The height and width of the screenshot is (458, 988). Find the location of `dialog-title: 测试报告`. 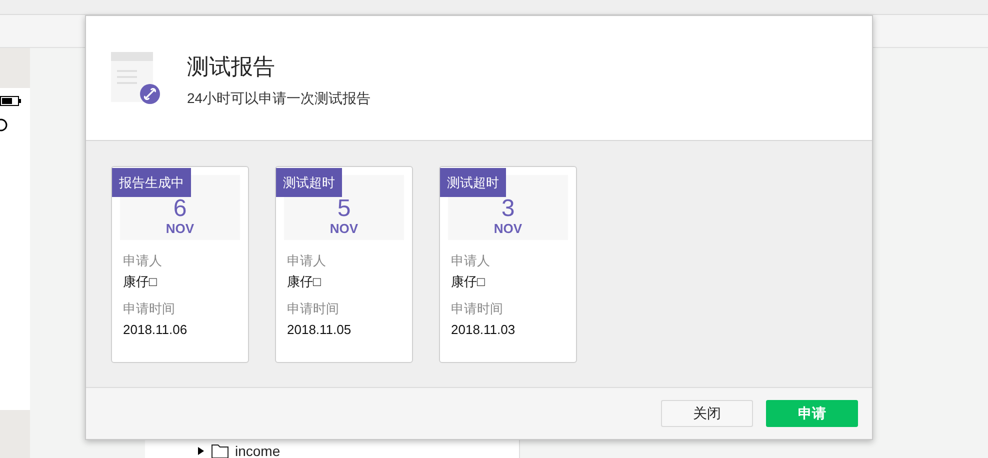

dialog-title: 测试报告 is located at coordinates (231, 67).